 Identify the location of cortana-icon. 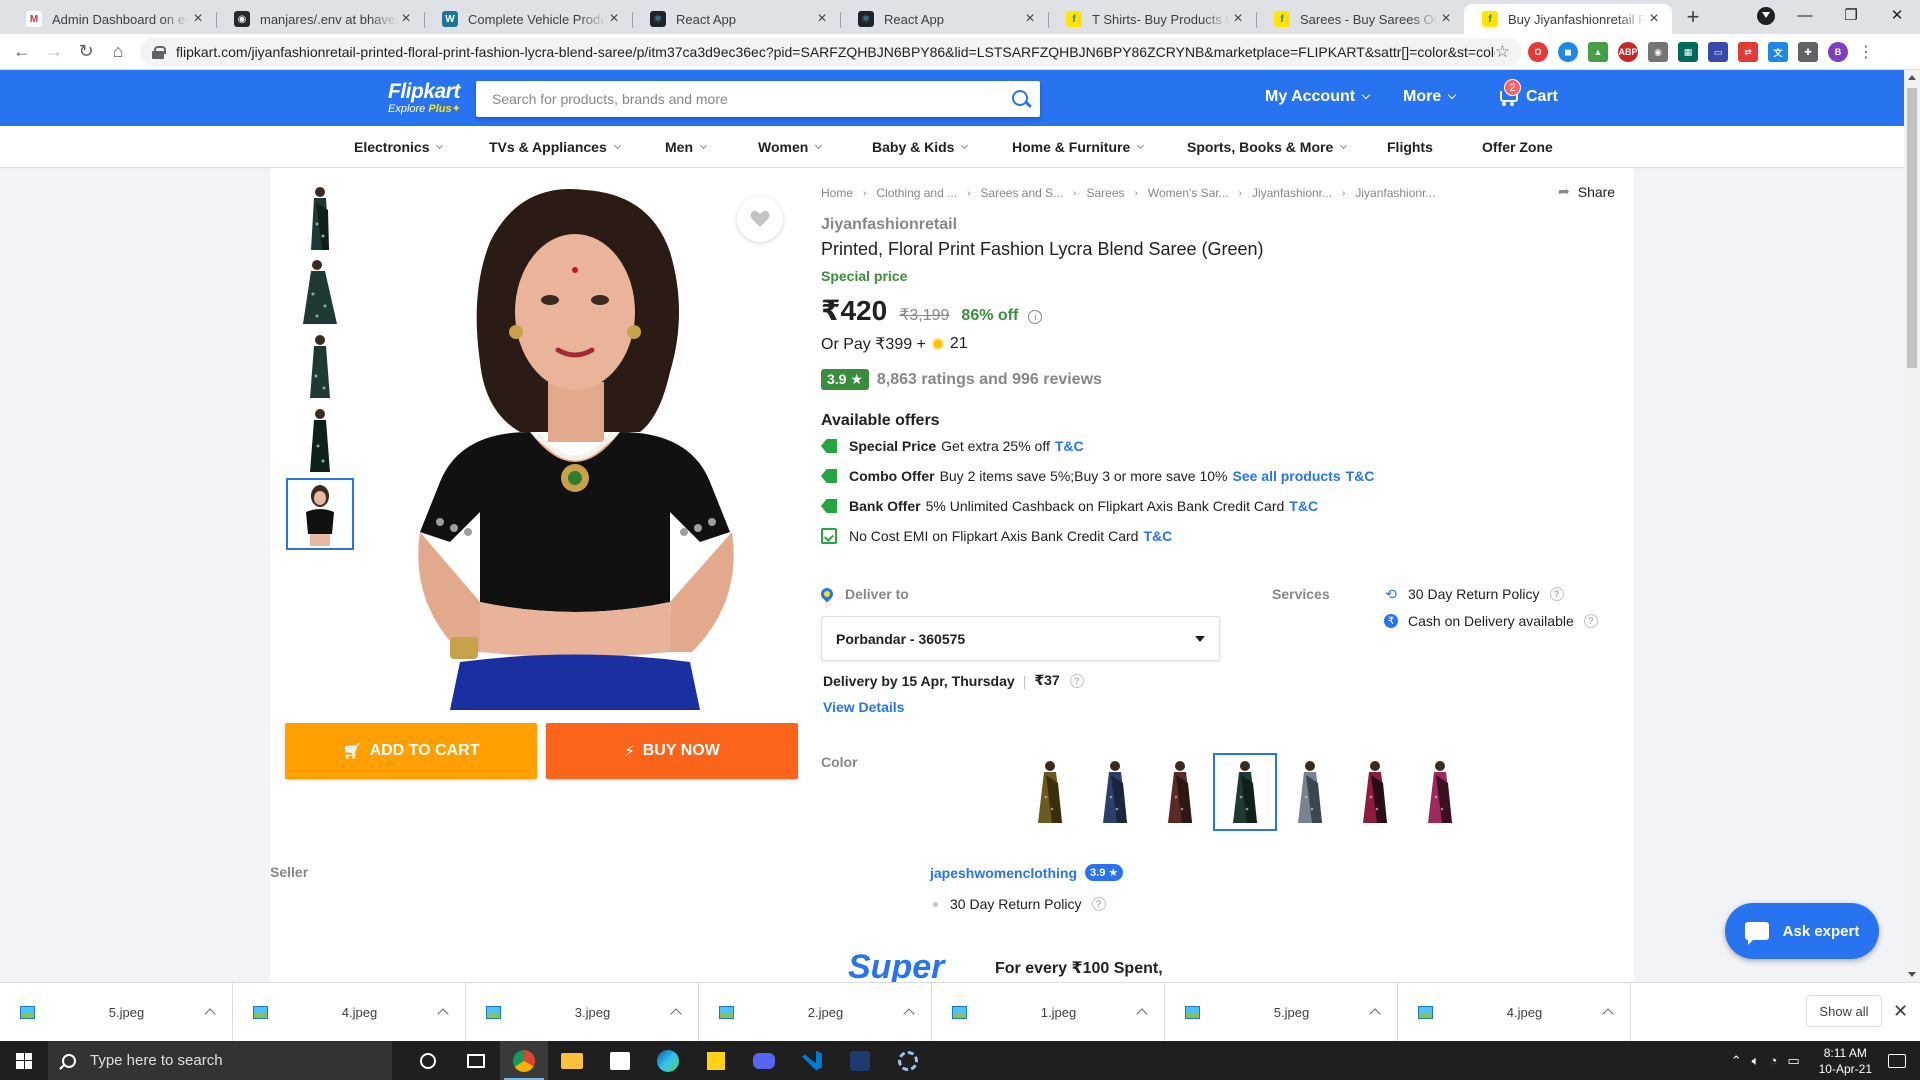
(428, 1060).